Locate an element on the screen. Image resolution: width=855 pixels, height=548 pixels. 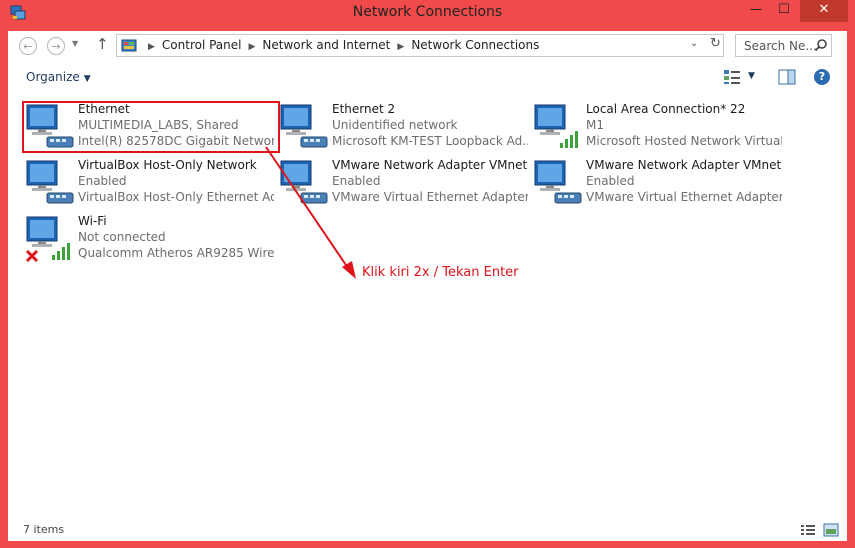
large-icons-view-icon is located at coordinates (831, 530).